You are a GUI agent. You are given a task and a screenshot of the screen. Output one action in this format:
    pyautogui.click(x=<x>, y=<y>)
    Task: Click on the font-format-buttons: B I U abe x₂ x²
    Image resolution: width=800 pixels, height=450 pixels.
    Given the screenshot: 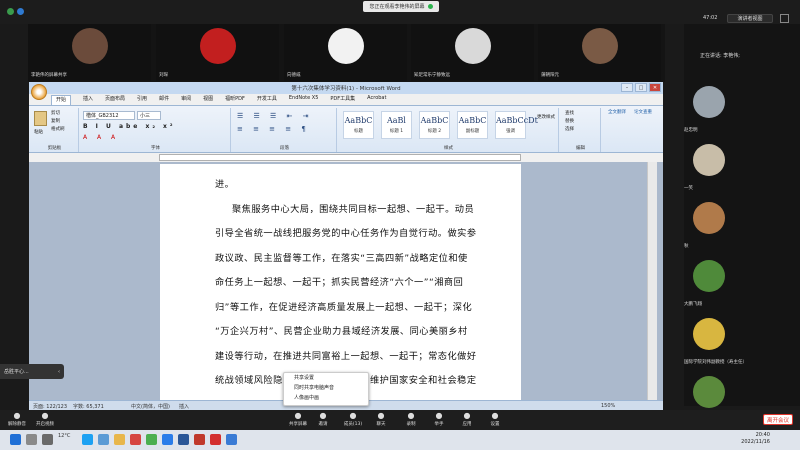 What is the action you would take?
    pyautogui.click(x=129, y=126)
    